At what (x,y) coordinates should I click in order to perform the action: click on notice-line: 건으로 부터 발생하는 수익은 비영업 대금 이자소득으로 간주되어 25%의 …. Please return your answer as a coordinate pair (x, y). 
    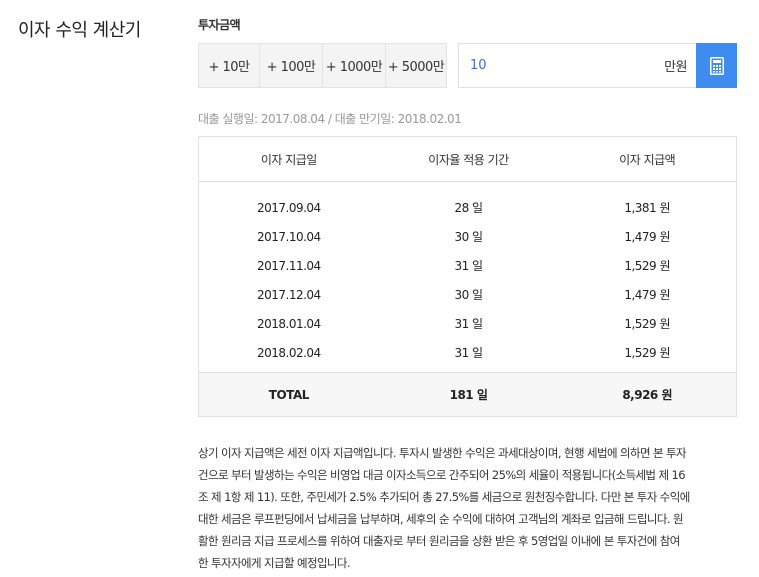
    Looking at the image, I should click on (442, 475).